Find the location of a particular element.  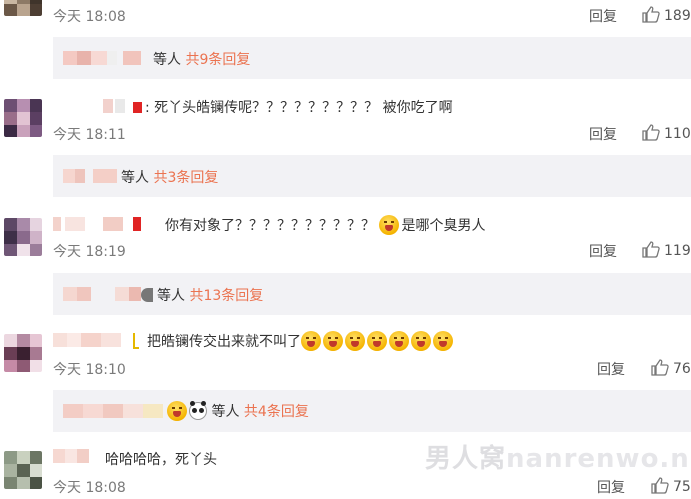

comment-text: 你有对象了？？？？？？？？？？ 是哪个臭男人 is located at coordinates (325, 225).